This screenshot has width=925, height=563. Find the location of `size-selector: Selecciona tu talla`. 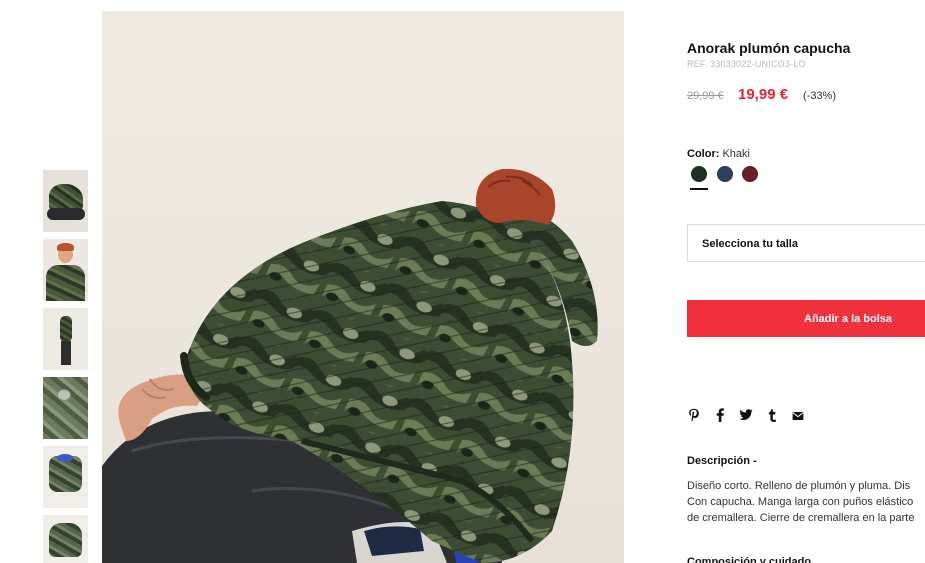

size-selector: Selecciona tu talla is located at coordinates (806, 243).